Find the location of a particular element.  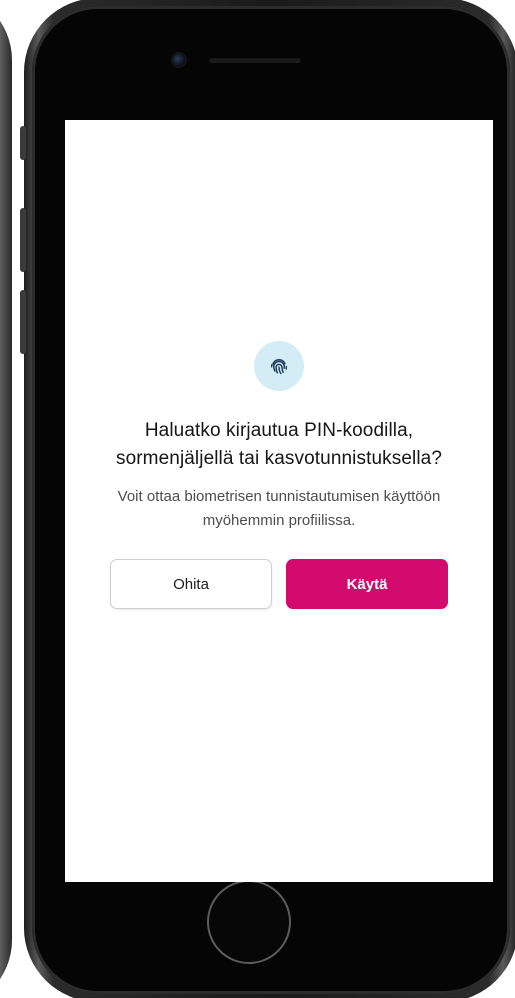

adjacent-phone-frame is located at coordinates (6, 499).